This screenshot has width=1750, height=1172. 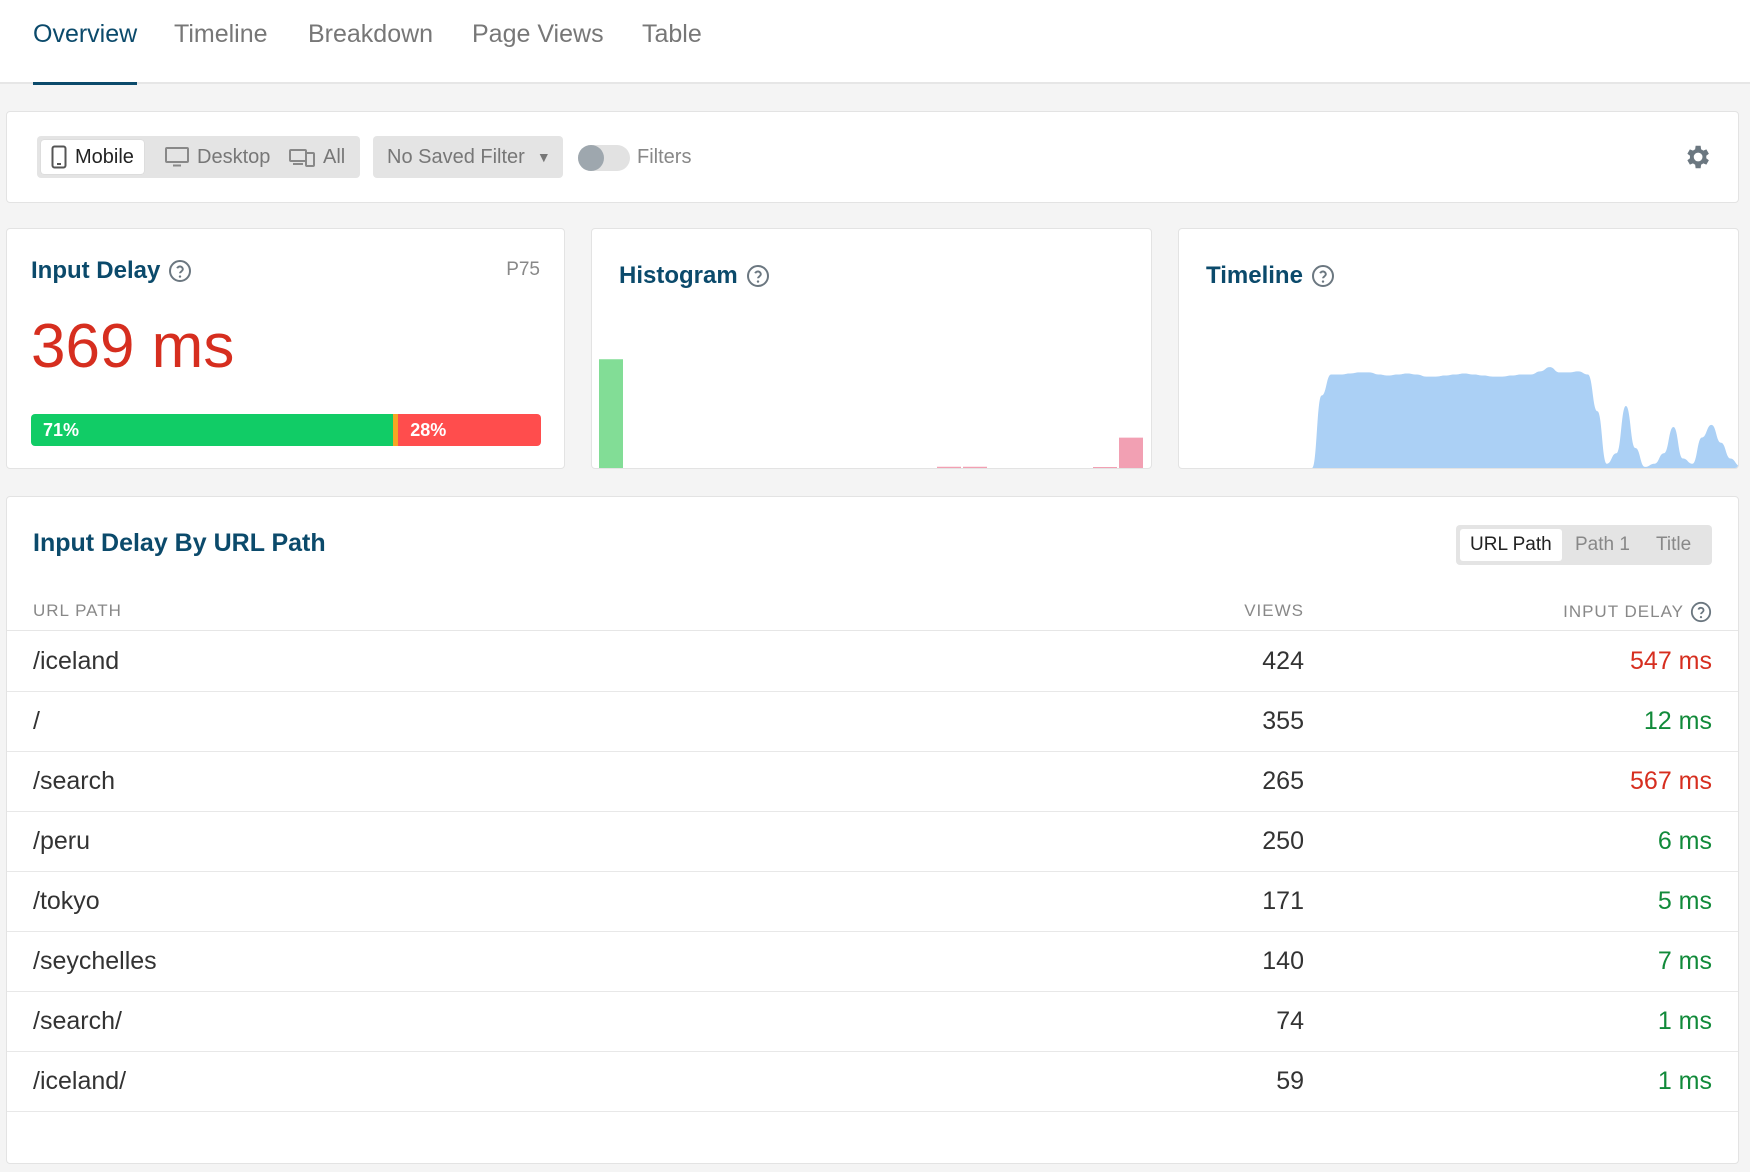 What do you see at coordinates (1623, 611) in the screenshot?
I see `column-header-input-delay-label: INPUT DELAY` at bounding box center [1623, 611].